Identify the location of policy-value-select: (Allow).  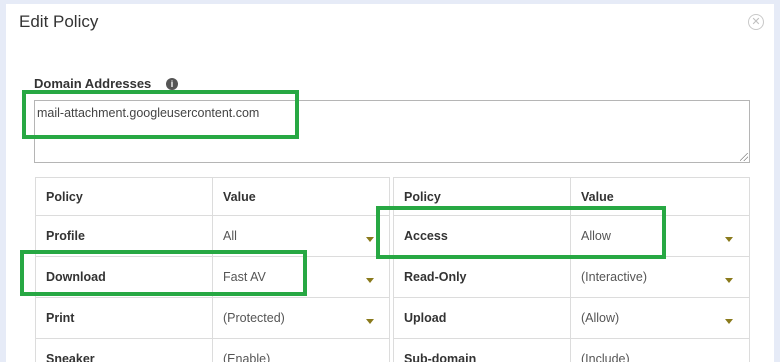
(660, 318).